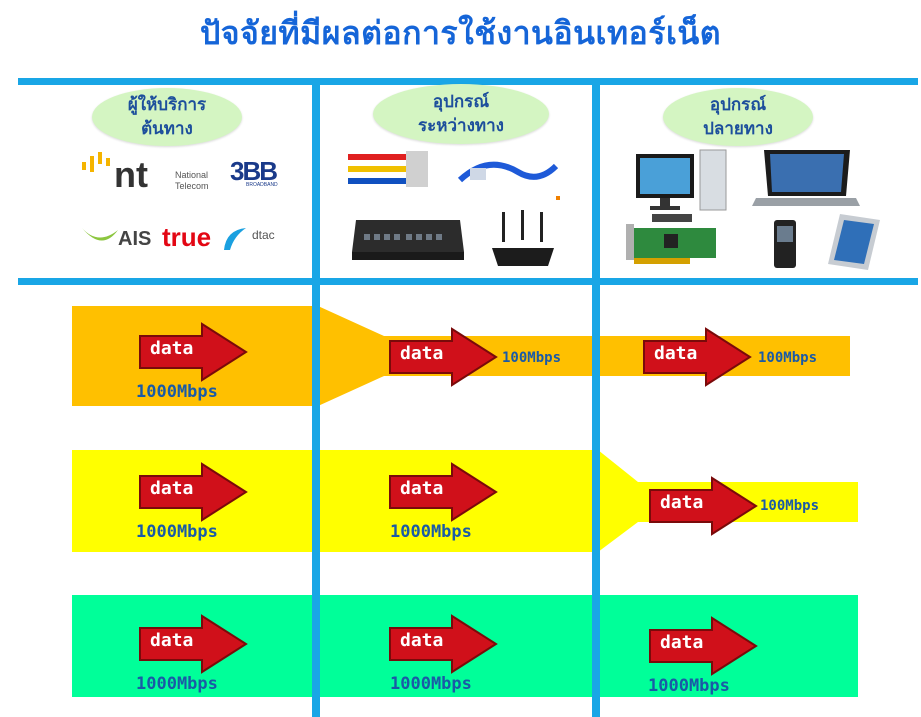 This screenshot has width=921, height=717. What do you see at coordinates (738, 129) in the screenshot?
I see `column-header-line: ปลายทาง` at bounding box center [738, 129].